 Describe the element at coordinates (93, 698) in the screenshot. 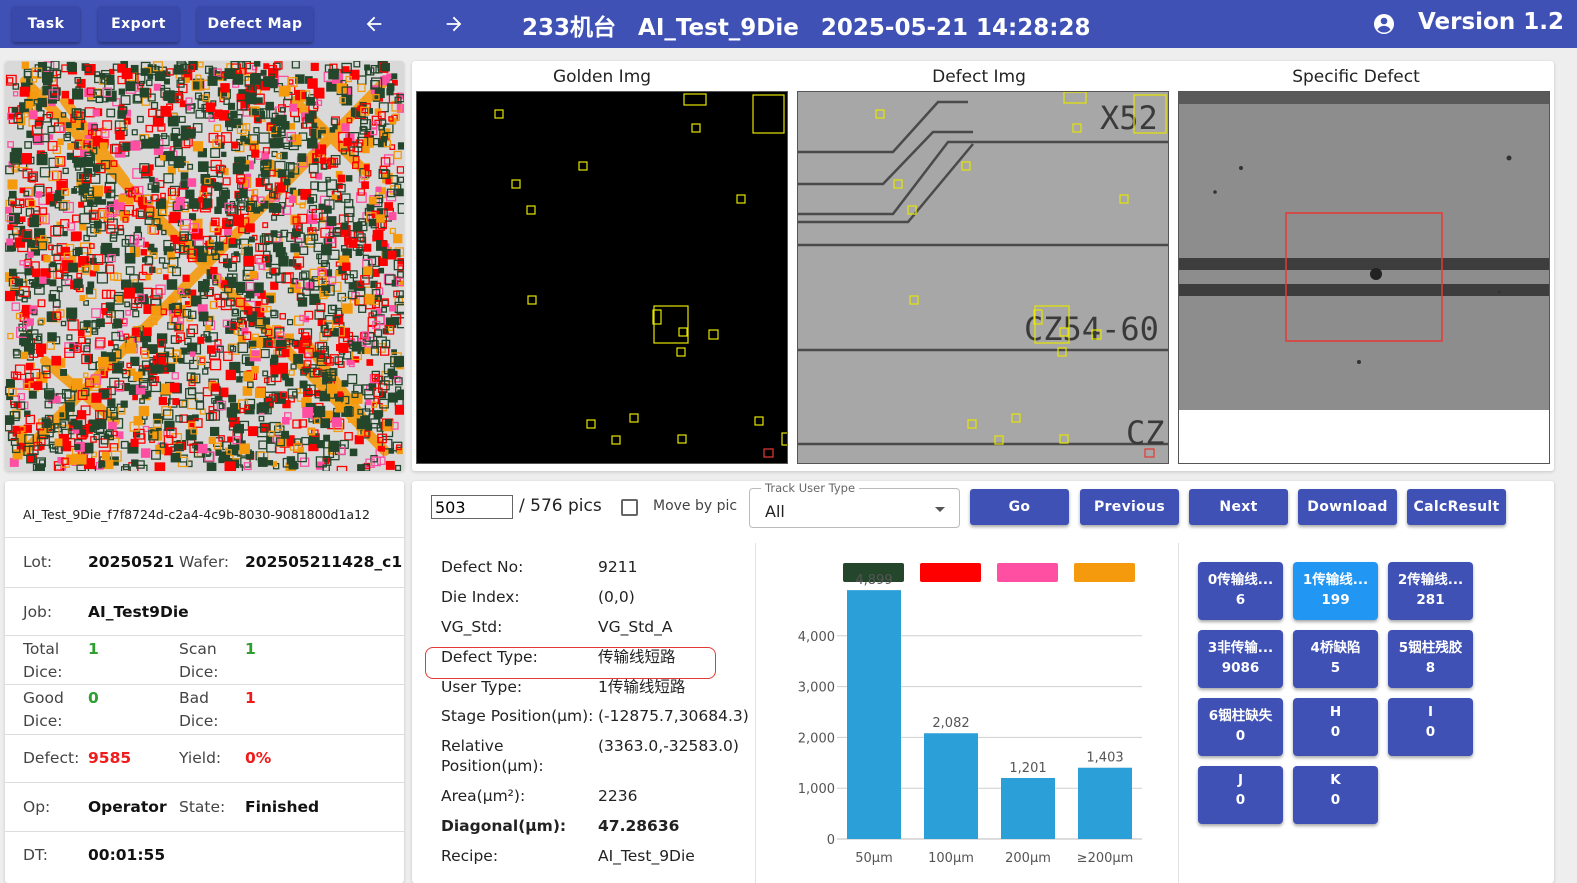

I see `good-dice-value: 0` at that location.